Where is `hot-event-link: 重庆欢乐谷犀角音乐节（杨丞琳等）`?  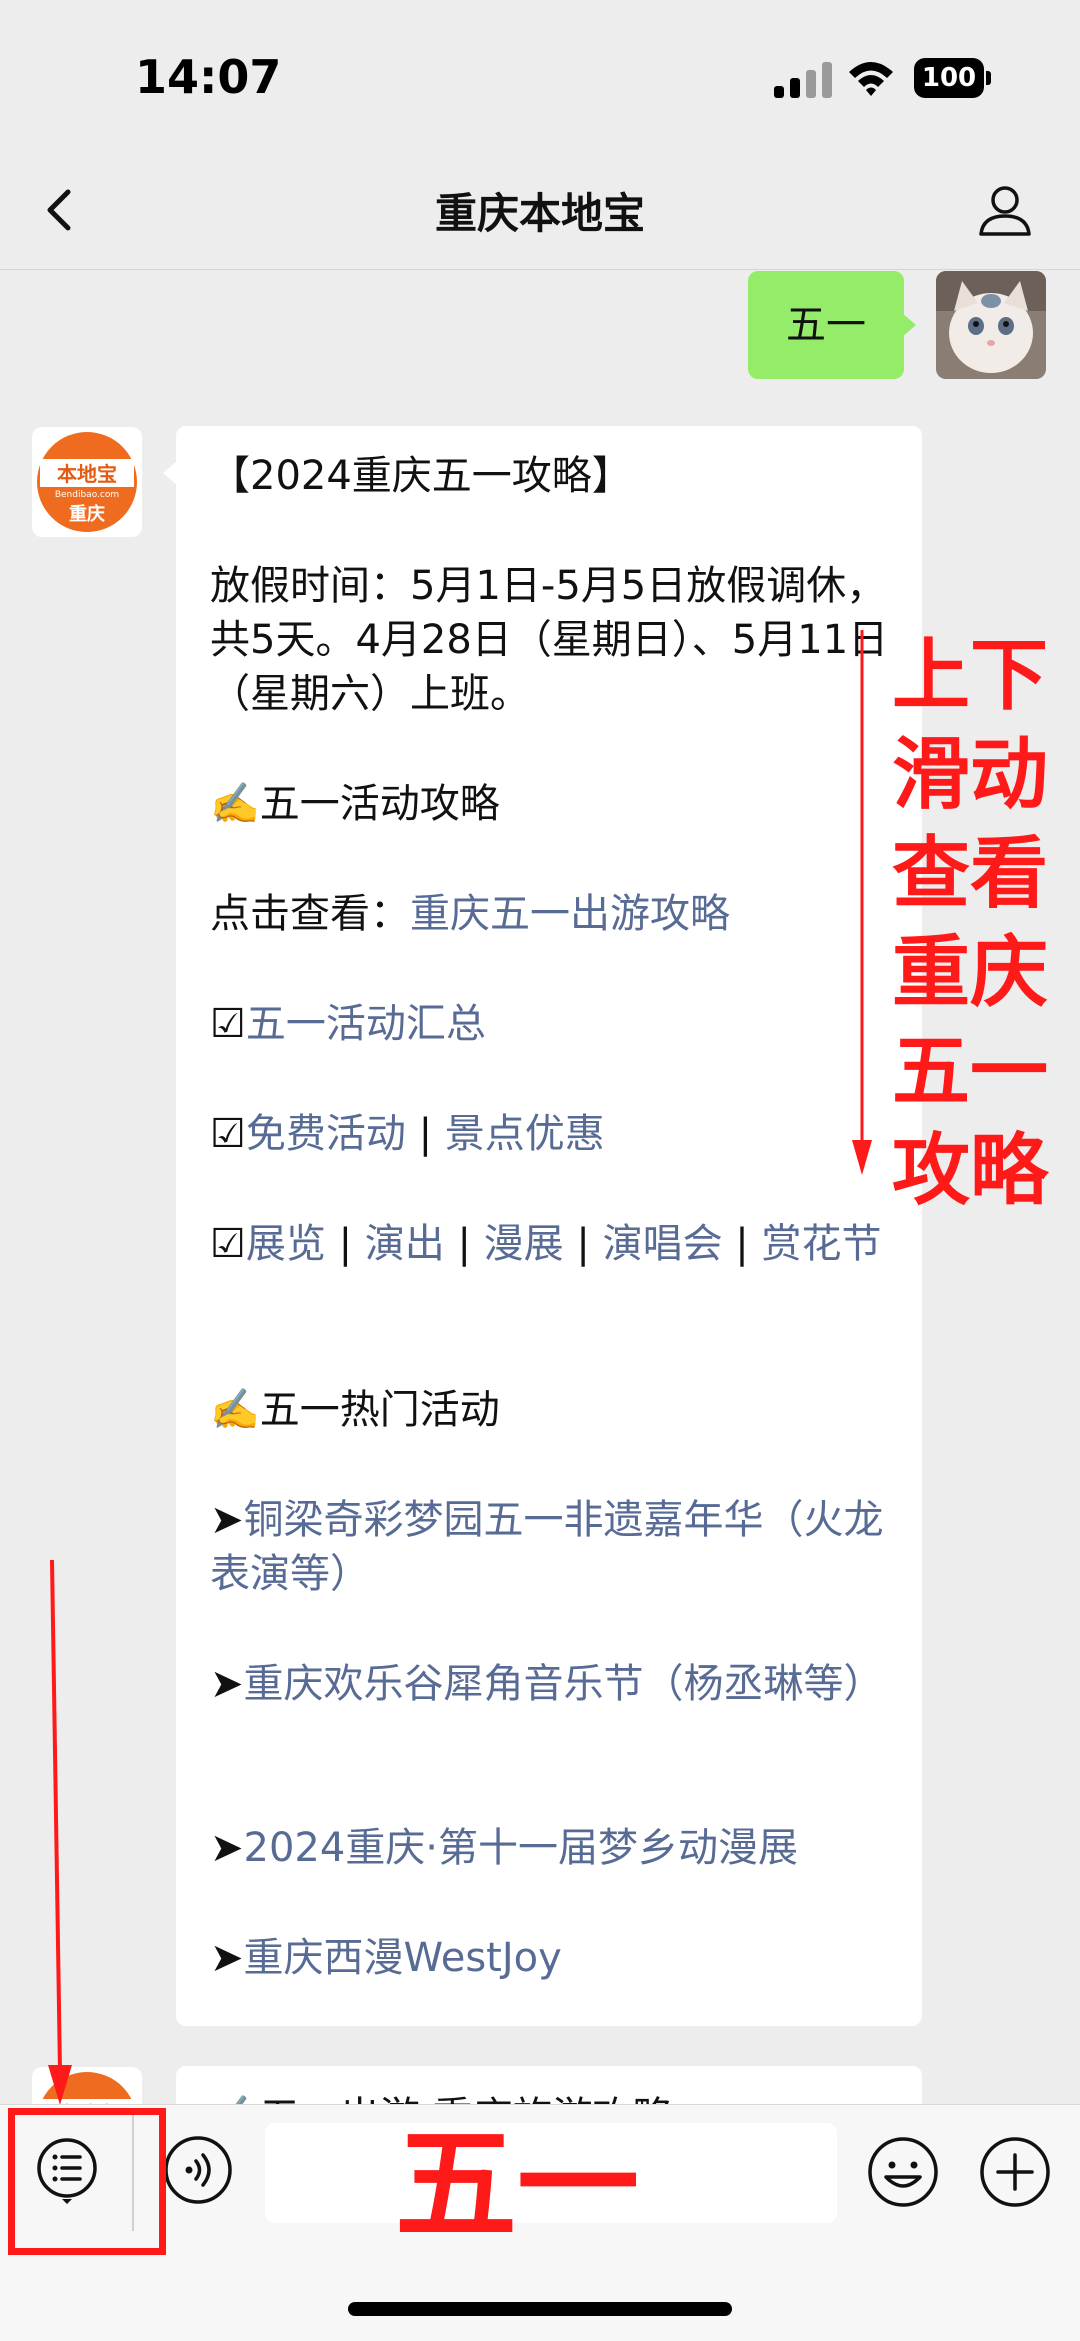 hot-event-link: 重庆欢乐谷犀角音乐节（杨丞琳等） is located at coordinates (564, 1684).